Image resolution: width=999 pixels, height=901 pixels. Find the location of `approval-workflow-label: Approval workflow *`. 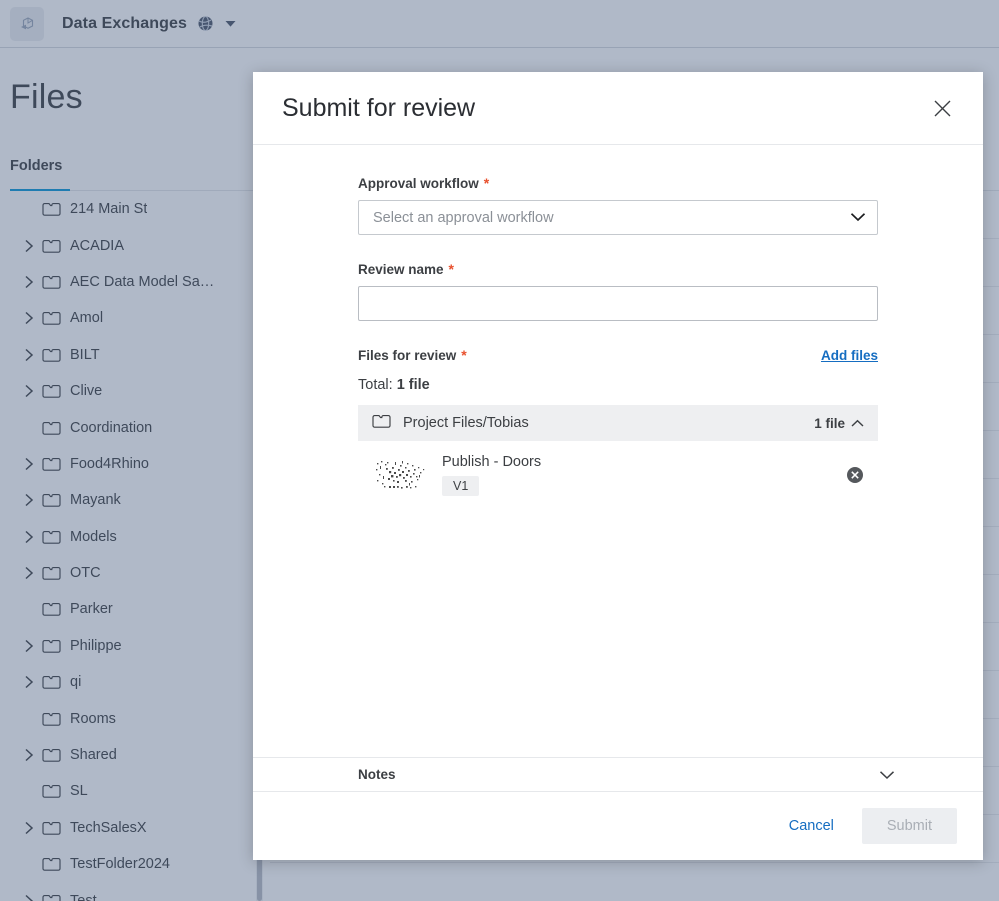

approval-workflow-label: Approval workflow * is located at coordinates (618, 183).